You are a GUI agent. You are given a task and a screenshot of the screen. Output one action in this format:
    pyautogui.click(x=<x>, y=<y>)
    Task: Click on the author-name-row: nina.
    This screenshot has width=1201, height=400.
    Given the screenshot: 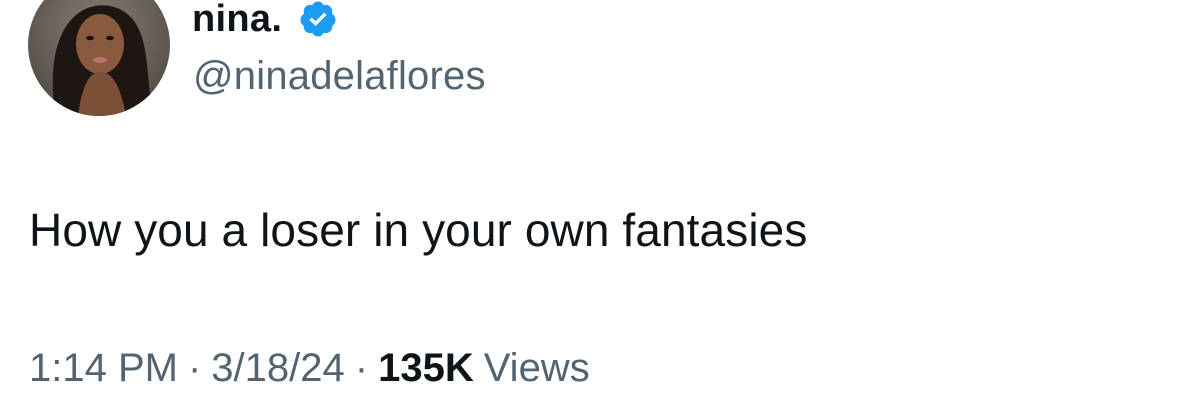 What is the action you would take?
    pyautogui.click(x=265, y=22)
    